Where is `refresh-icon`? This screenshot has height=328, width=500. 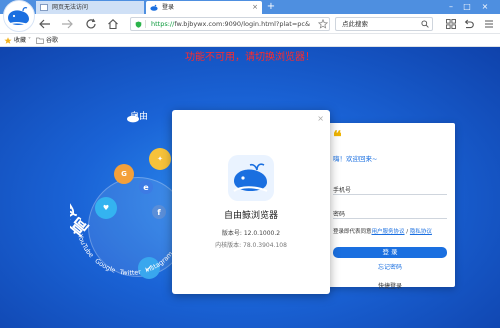
refresh-icon is located at coordinates (91, 23).